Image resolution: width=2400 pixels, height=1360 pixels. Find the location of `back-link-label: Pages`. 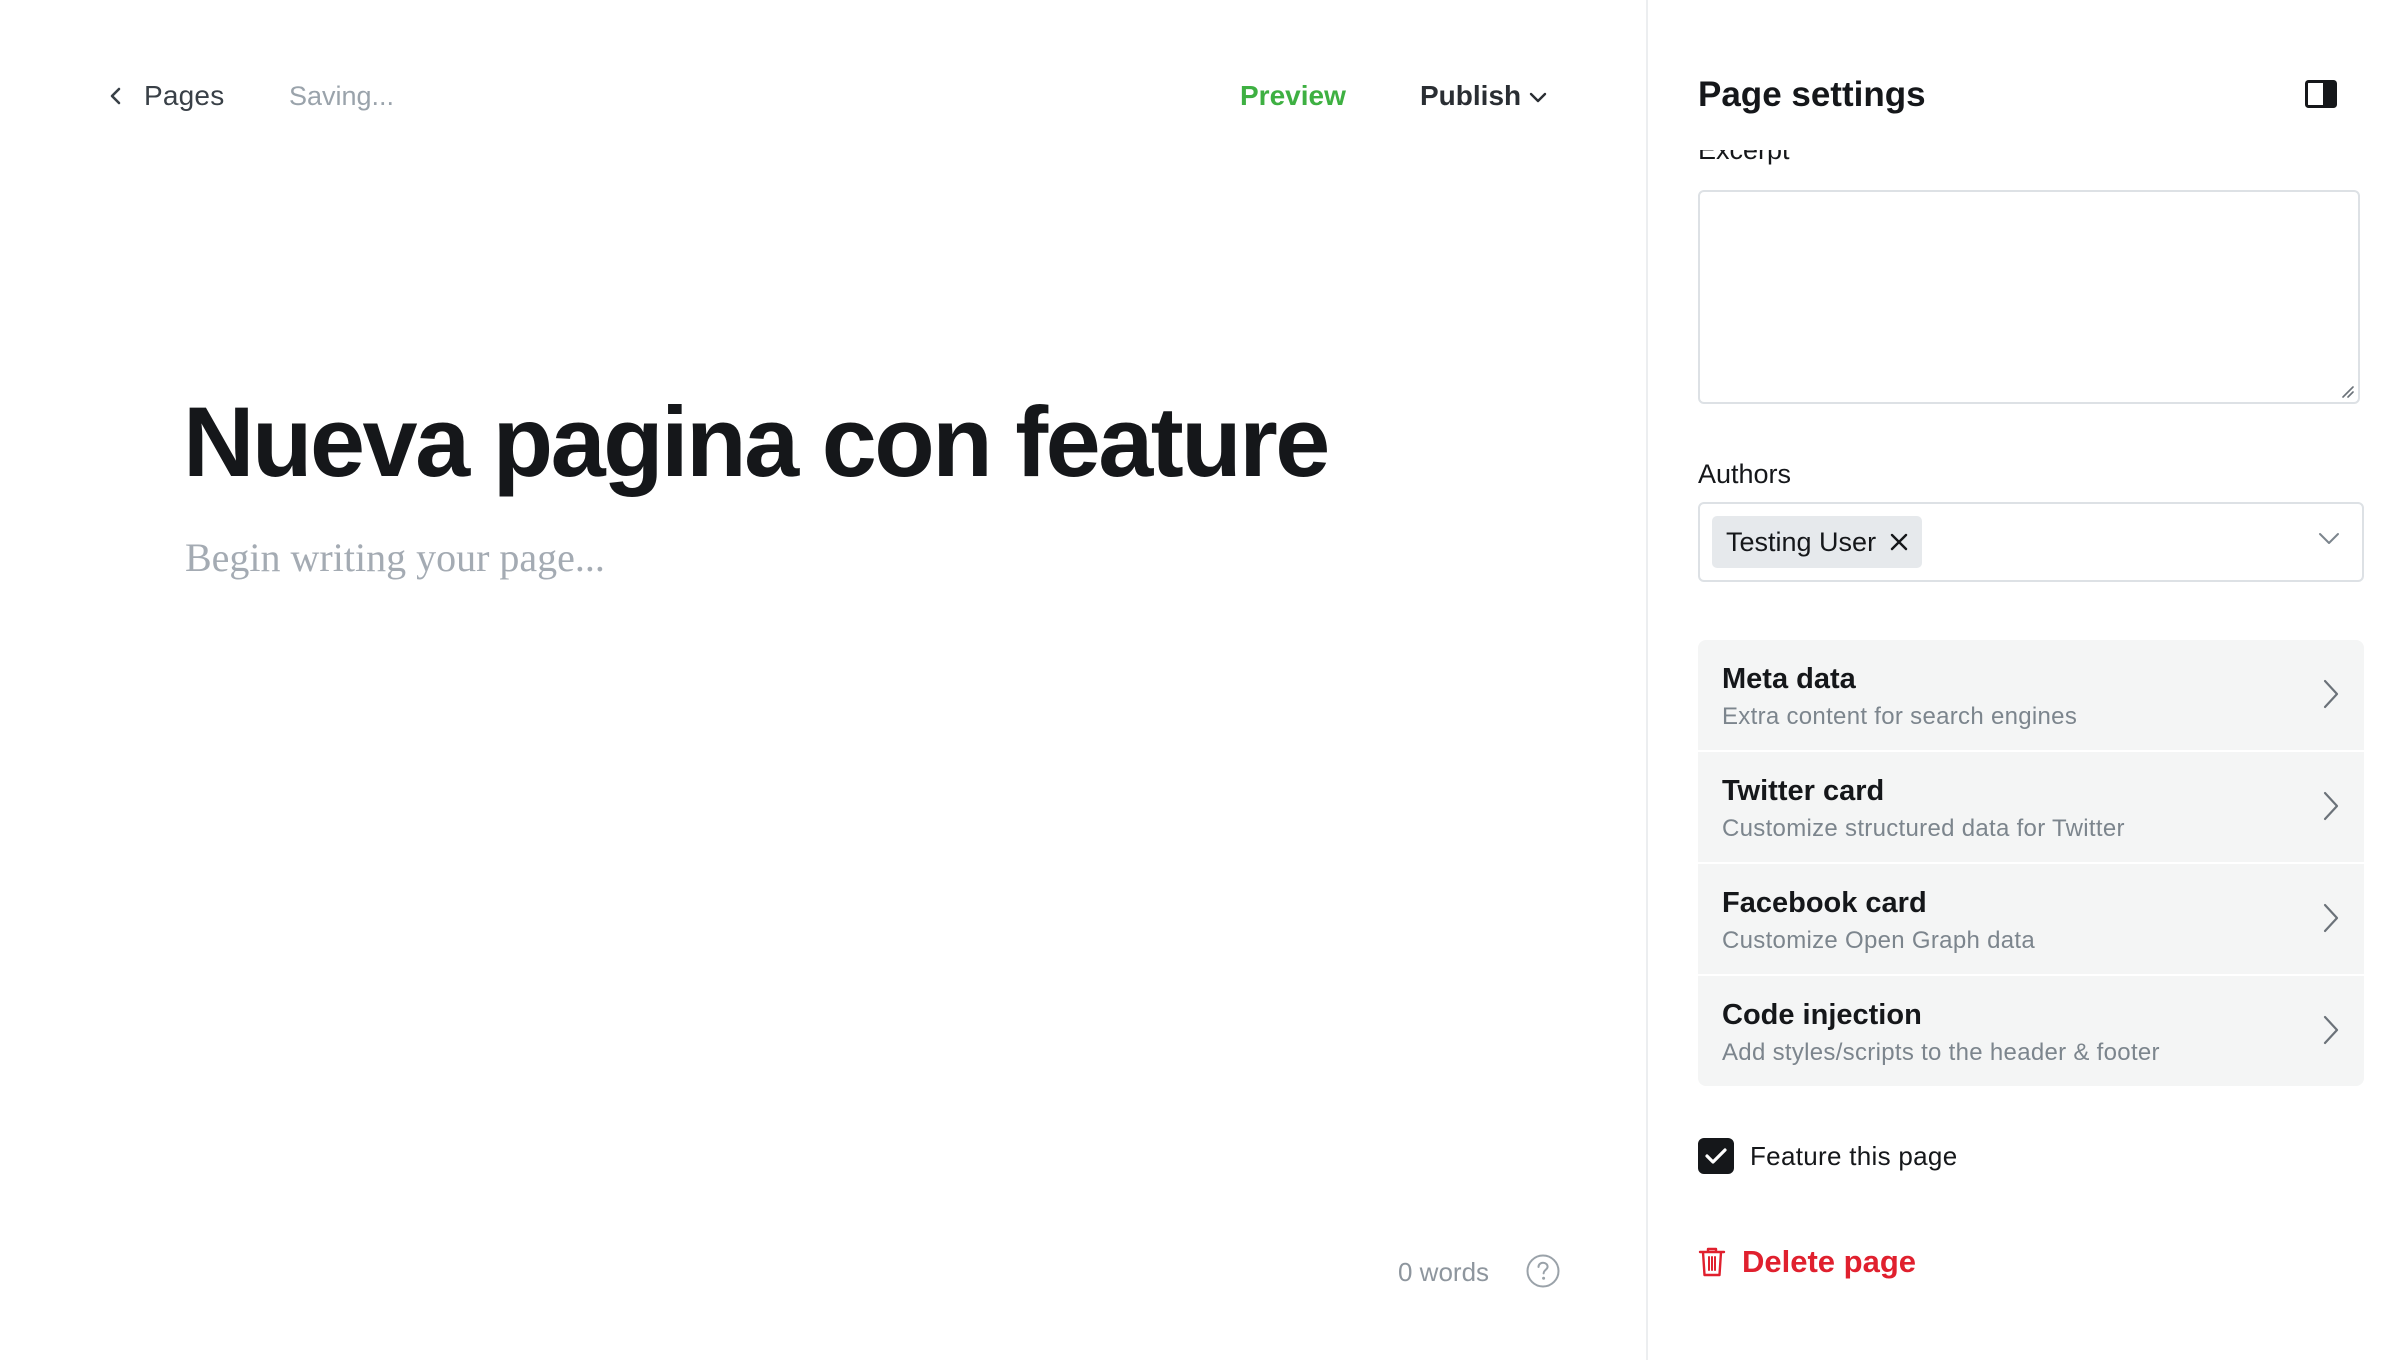

back-link-label: Pages is located at coordinates (184, 95).